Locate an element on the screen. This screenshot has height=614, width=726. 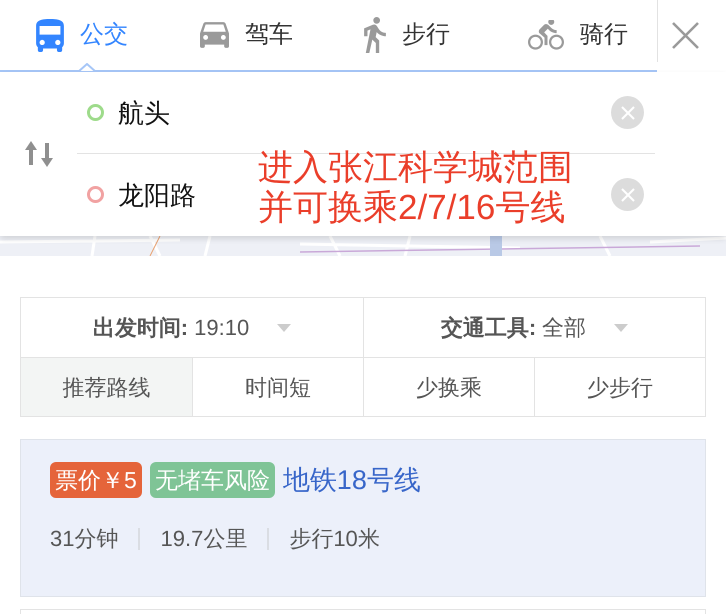
route-tag: 无堵车风险 is located at coordinates (212, 480).